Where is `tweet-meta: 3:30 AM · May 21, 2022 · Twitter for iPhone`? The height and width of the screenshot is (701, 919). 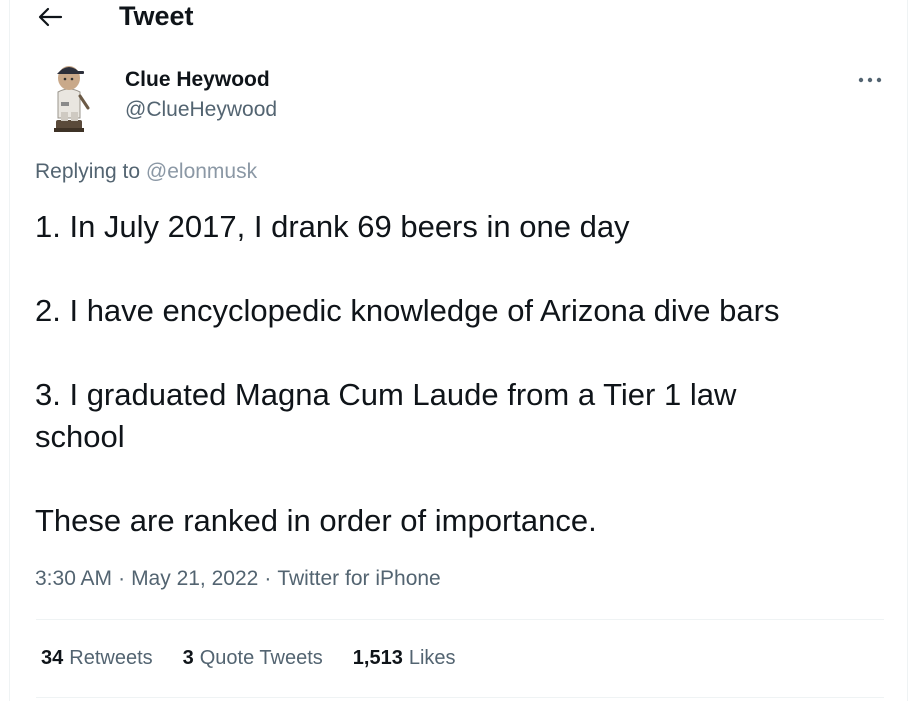 tweet-meta: 3:30 AM · May 21, 2022 · Twitter for iPhone is located at coordinates (238, 579).